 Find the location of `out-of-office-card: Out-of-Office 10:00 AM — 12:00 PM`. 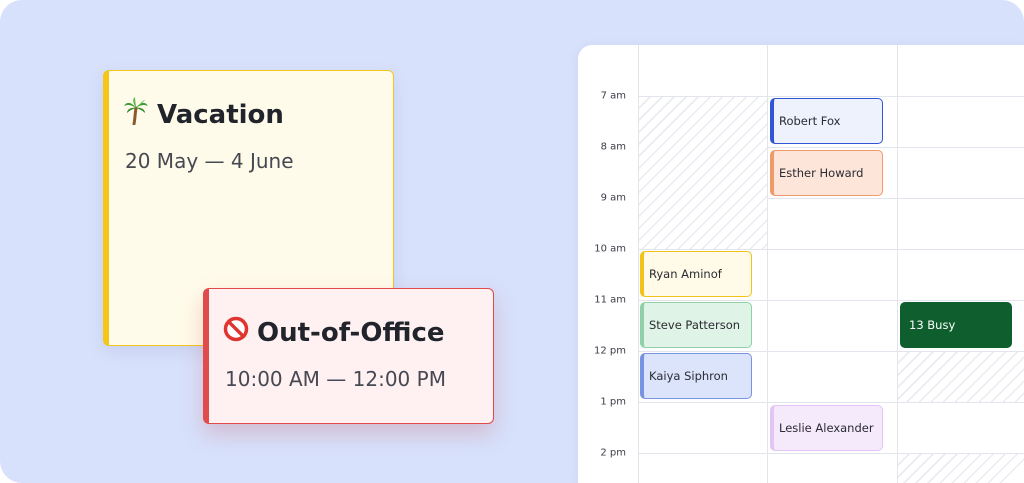

out-of-office-card: Out-of-Office 10:00 AM — 12:00 PM is located at coordinates (348, 356).